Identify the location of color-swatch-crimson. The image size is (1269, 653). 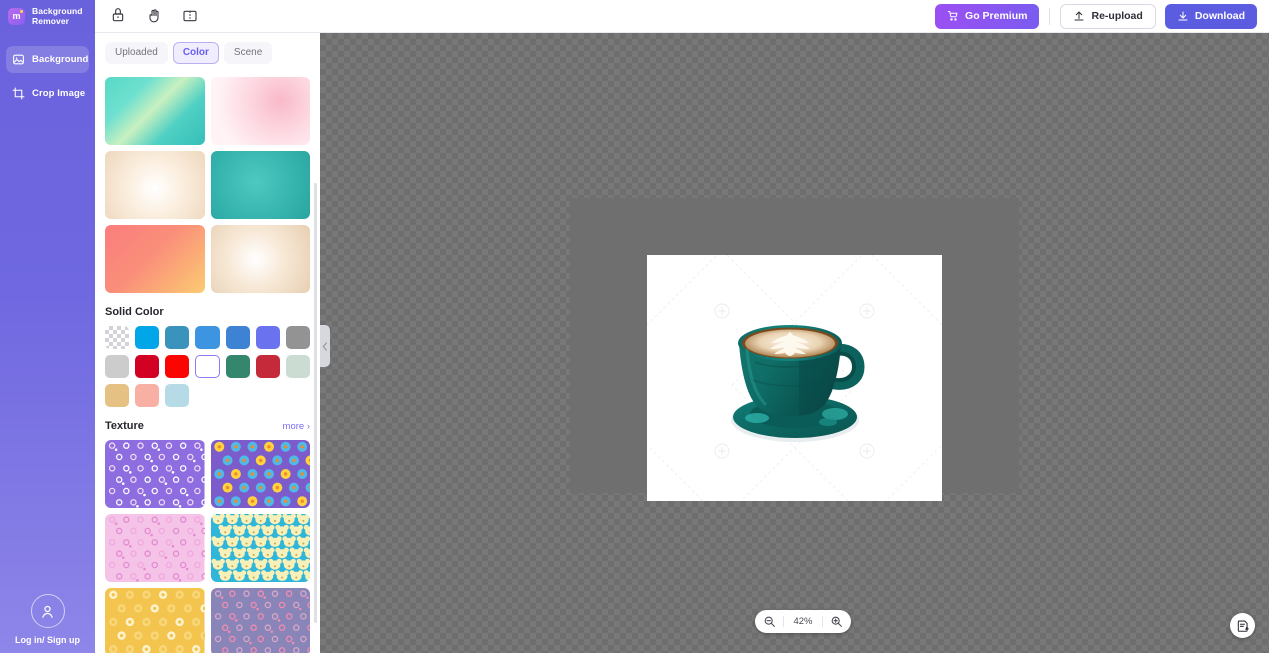
(147, 366).